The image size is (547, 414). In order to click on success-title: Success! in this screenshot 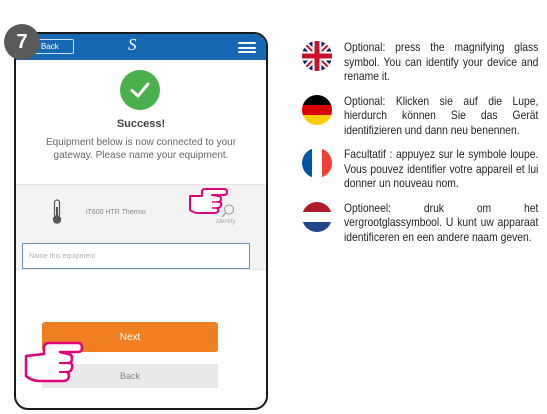, I will do `click(141, 124)`.